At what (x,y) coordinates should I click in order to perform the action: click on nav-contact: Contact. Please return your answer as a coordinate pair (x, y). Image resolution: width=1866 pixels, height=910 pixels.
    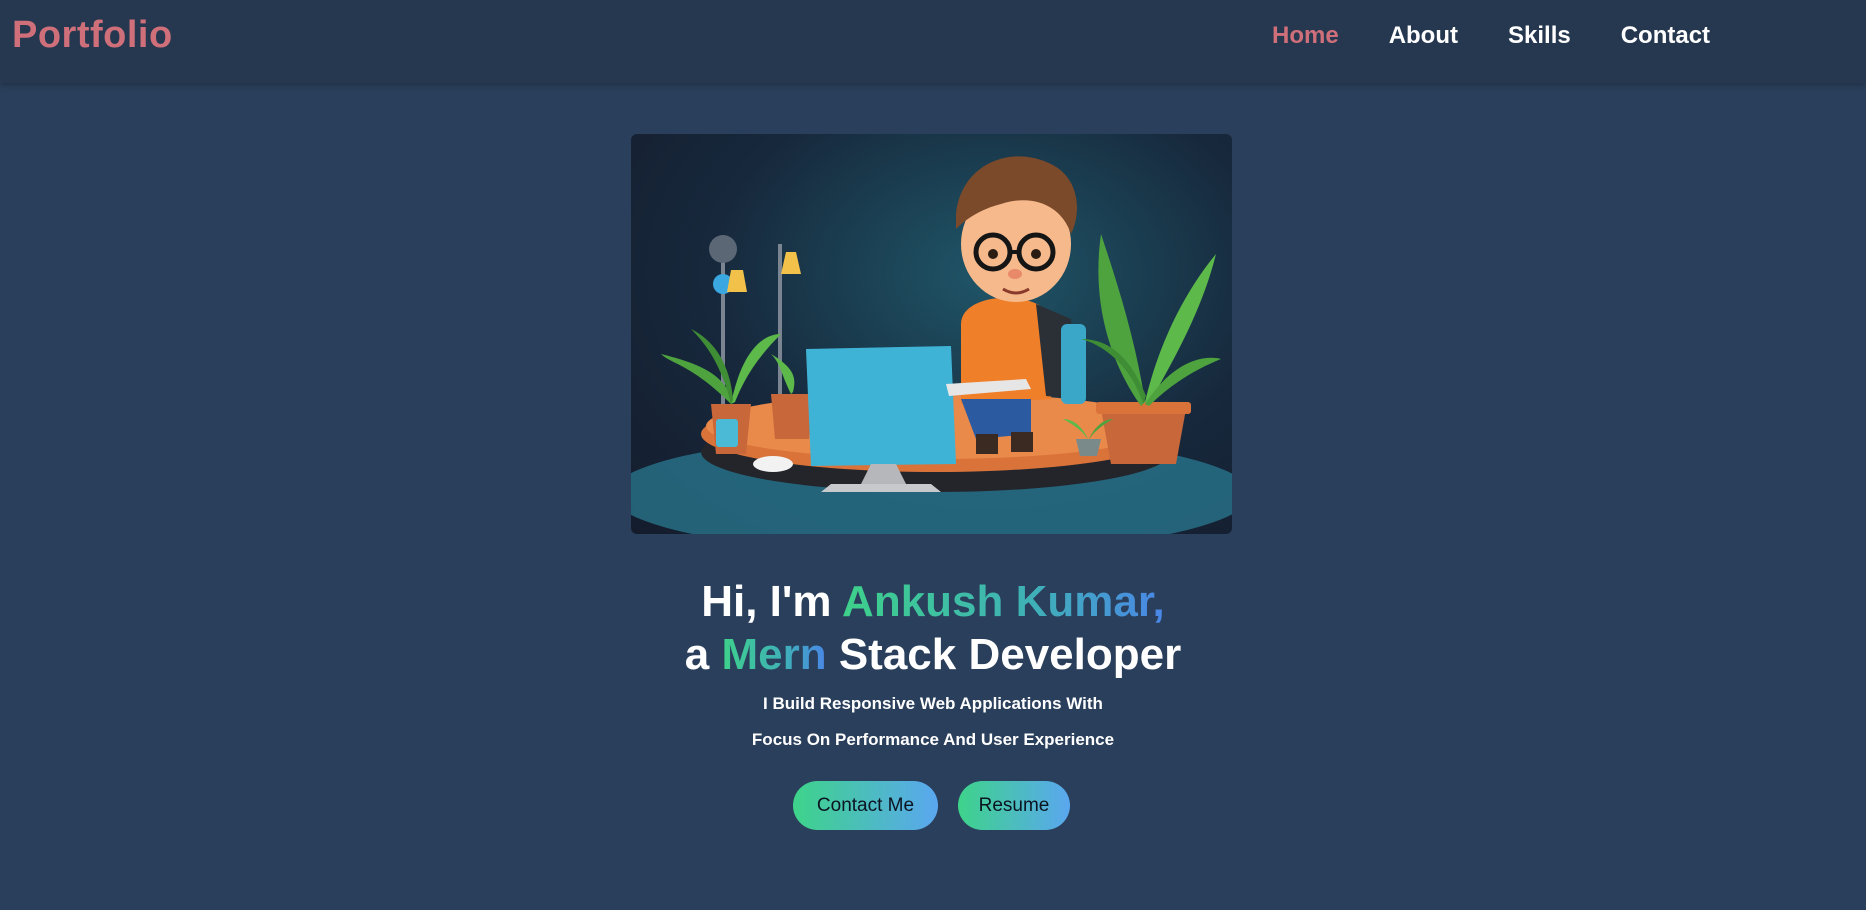
    Looking at the image, I should click on (1665, 36).